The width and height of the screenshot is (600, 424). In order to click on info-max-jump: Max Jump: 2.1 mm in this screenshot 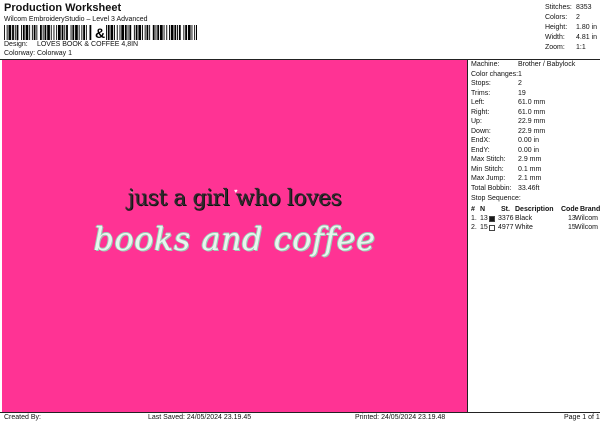, I will do `click(506, 178)`.